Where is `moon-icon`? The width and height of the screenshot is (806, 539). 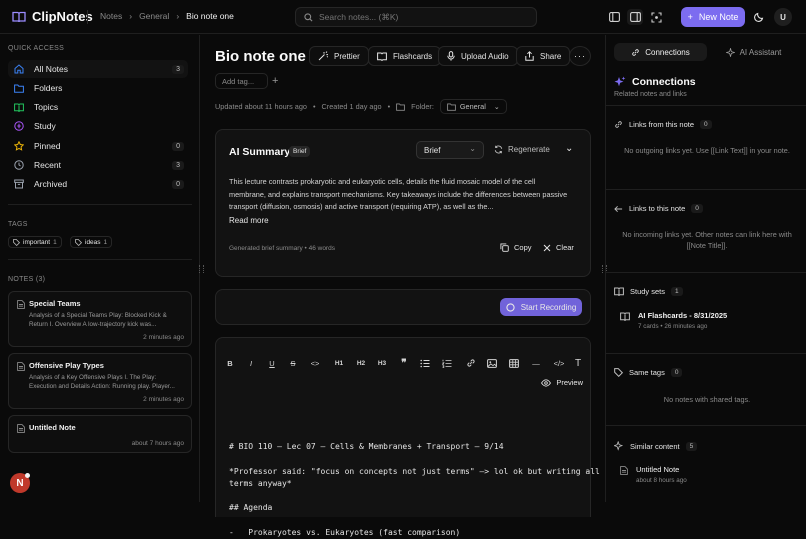 moon-icon is located at coordinates (759, 17).